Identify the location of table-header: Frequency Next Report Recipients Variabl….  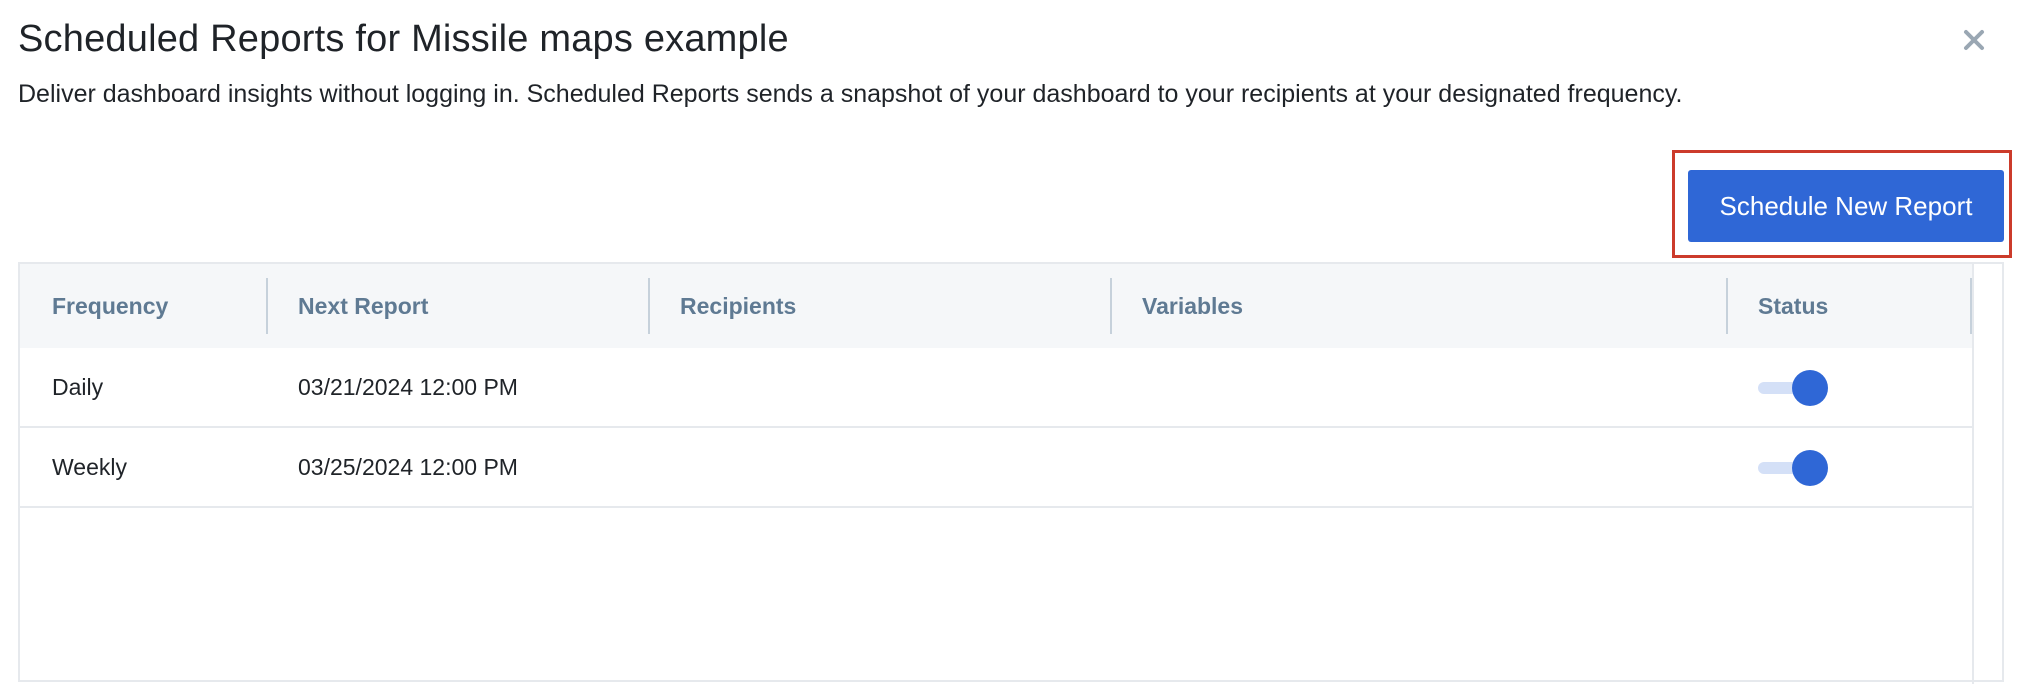
(997, 306).